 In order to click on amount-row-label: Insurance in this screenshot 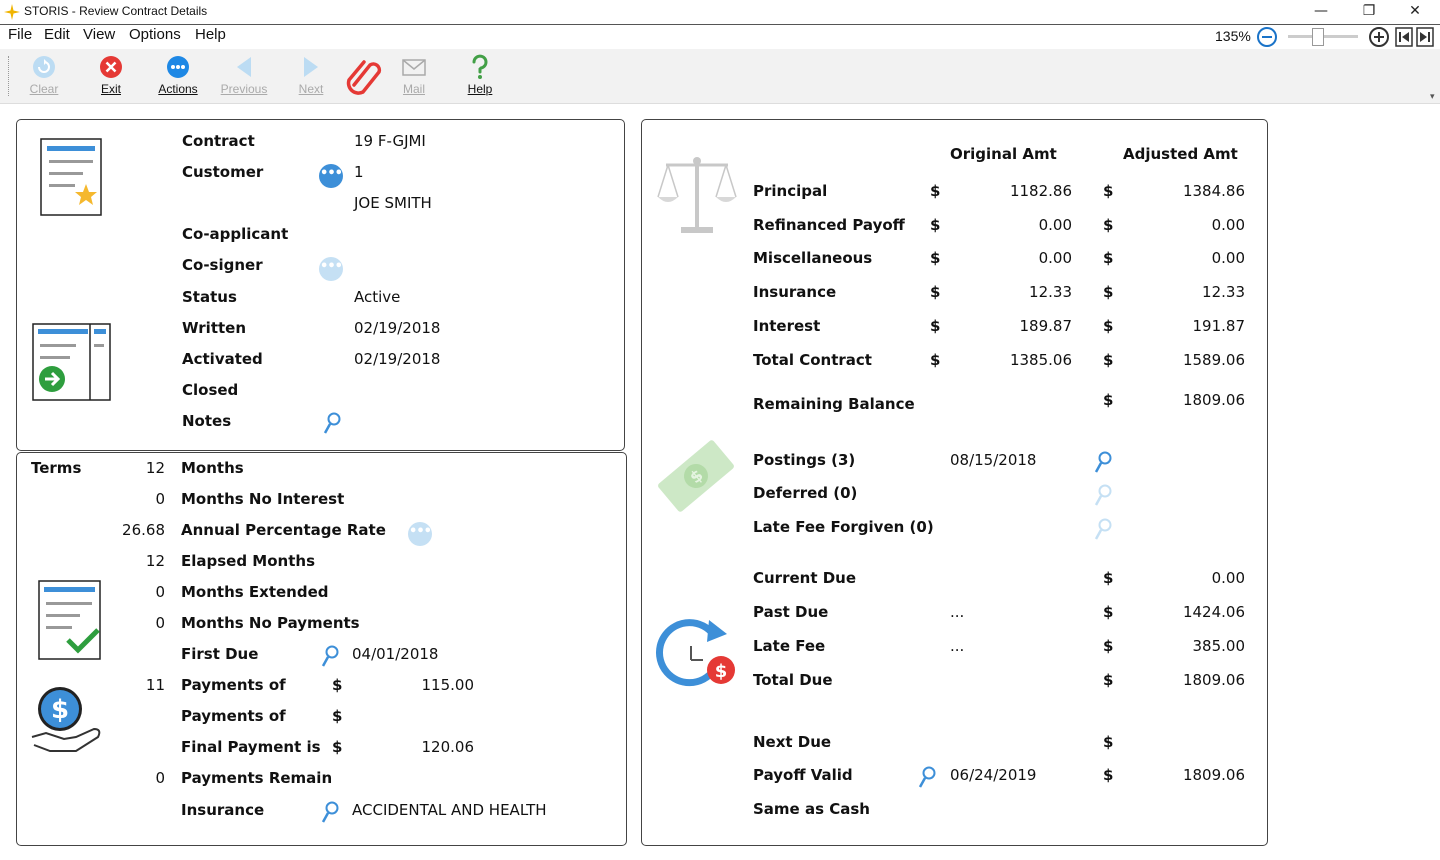, I will do `click(795, 292)`.